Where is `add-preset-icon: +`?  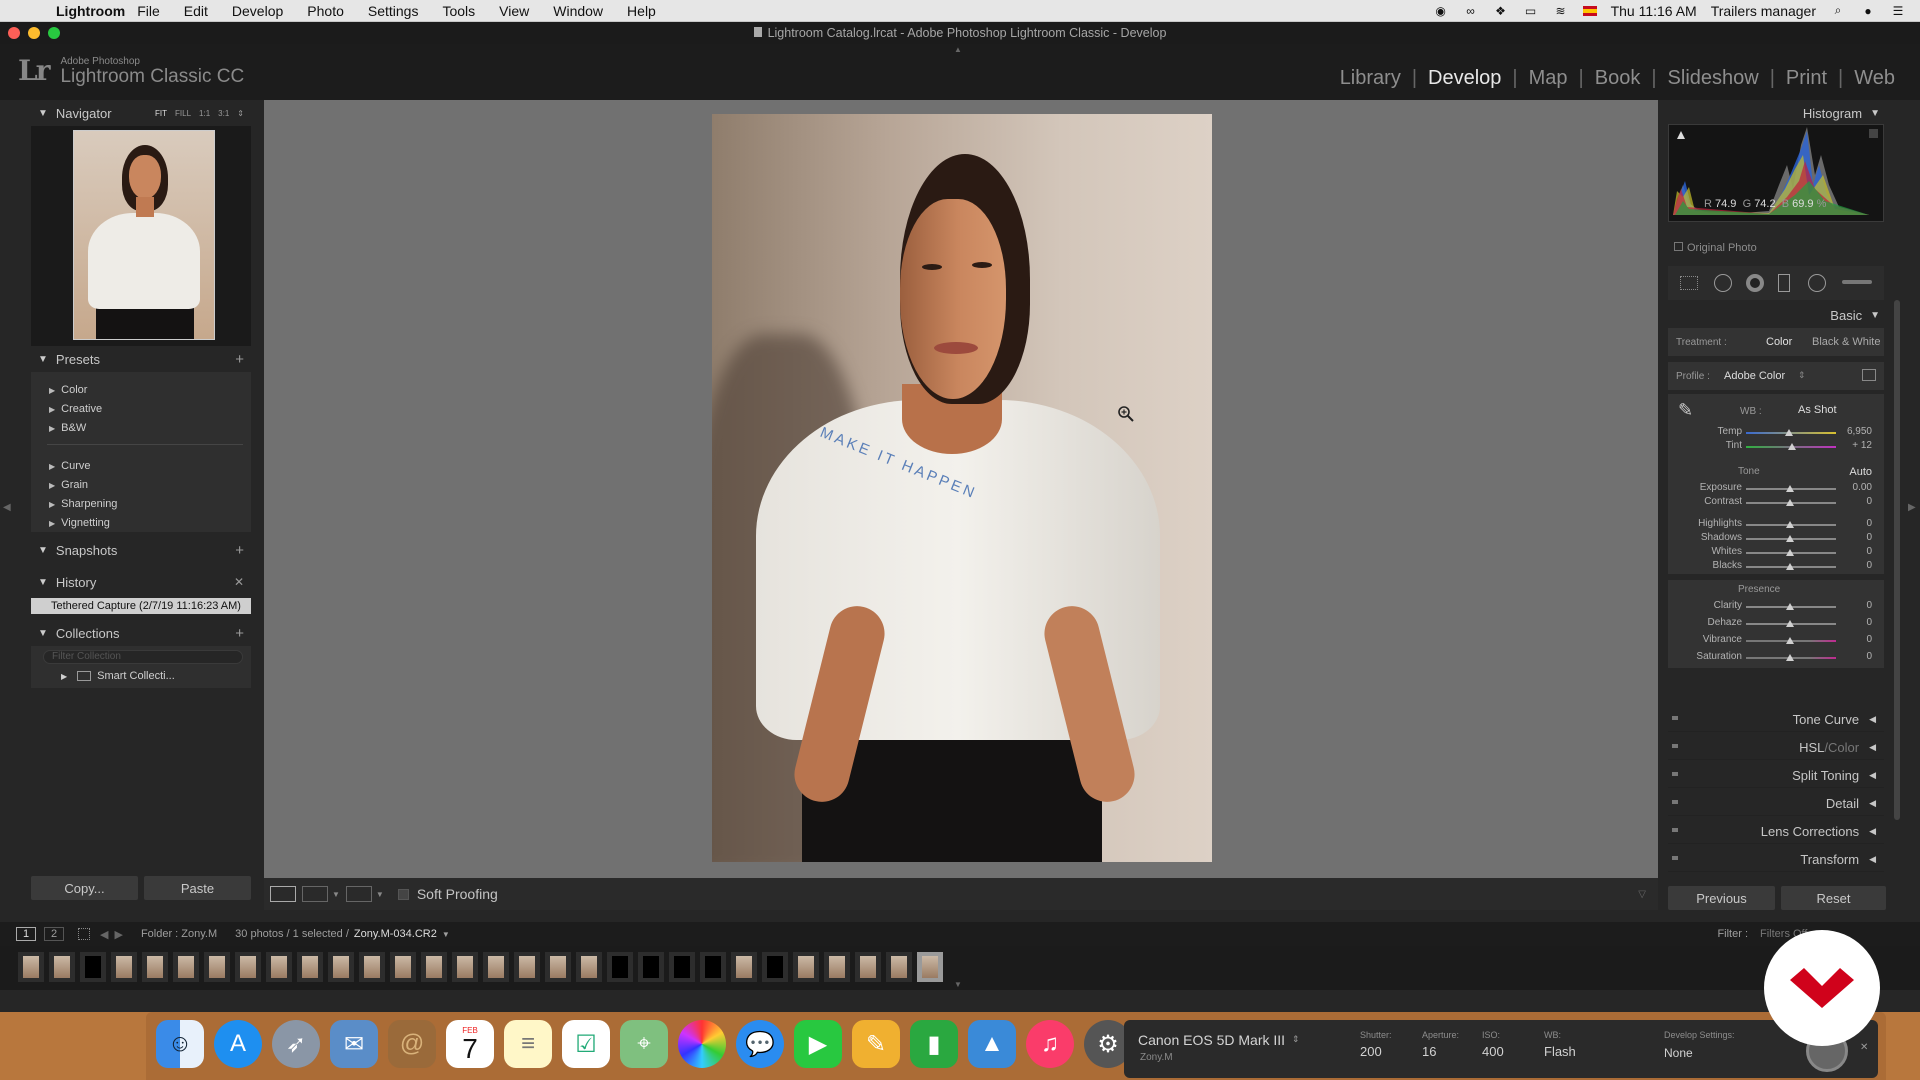
add-preset-icon: + is located at coordinates (239, 359).